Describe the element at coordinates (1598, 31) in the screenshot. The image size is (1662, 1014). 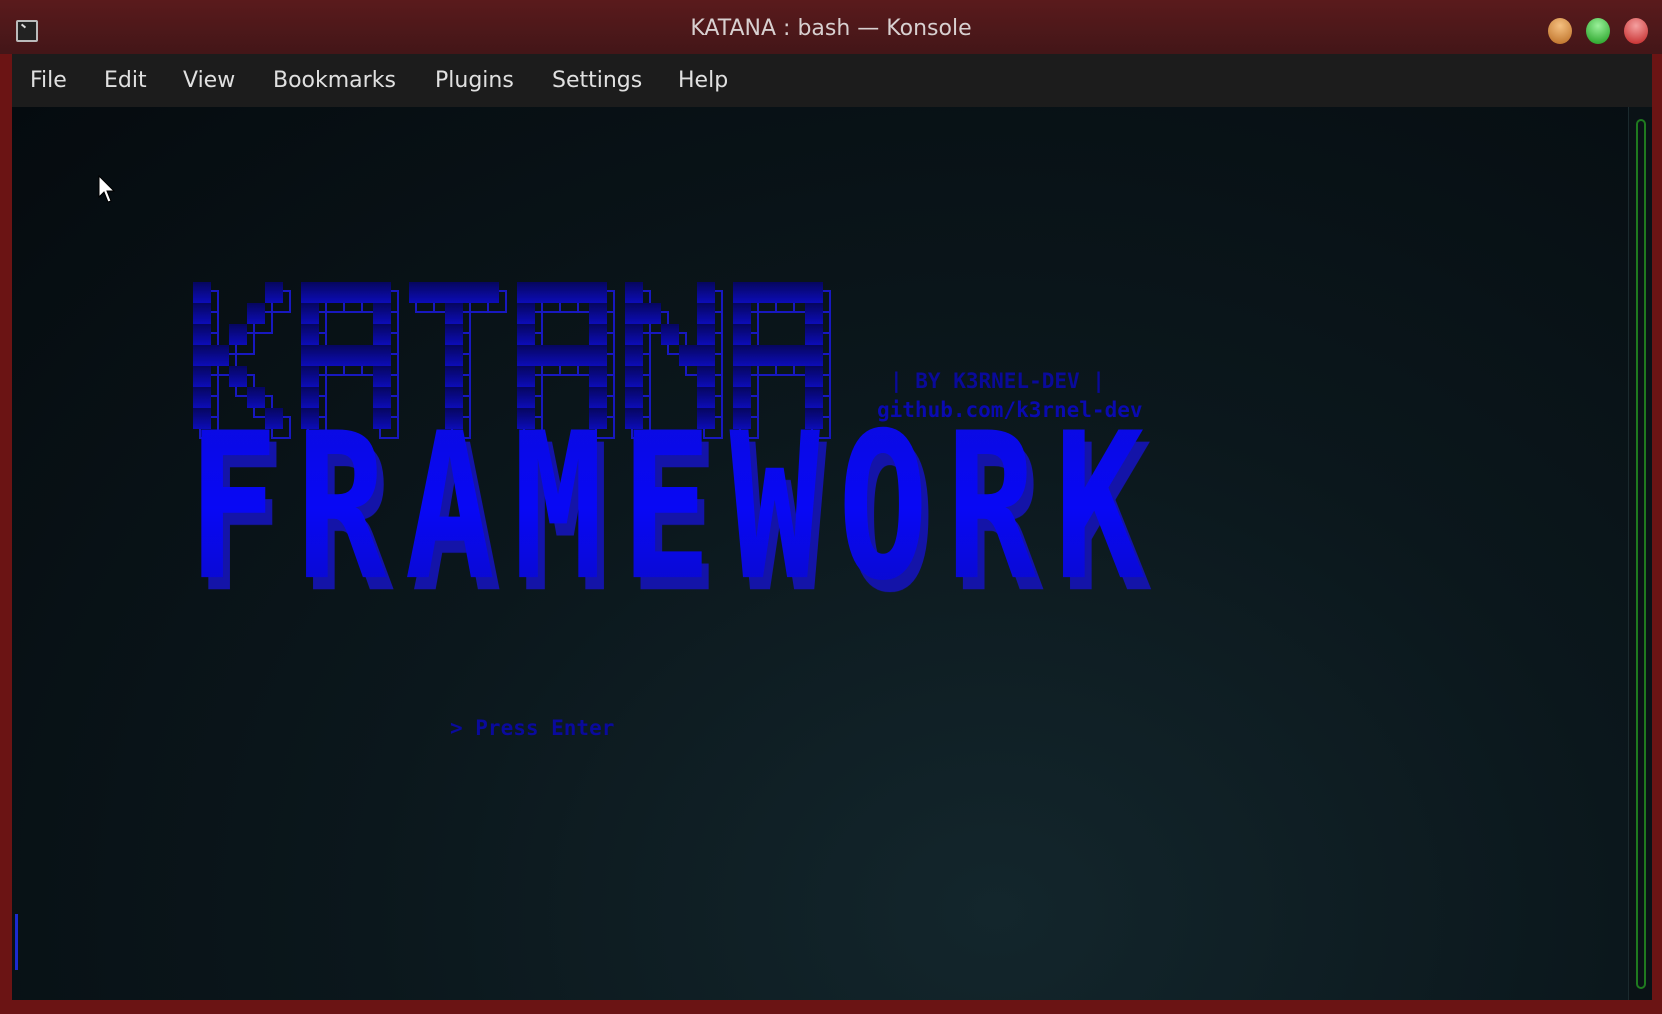
I see `maximize-button` at that location.